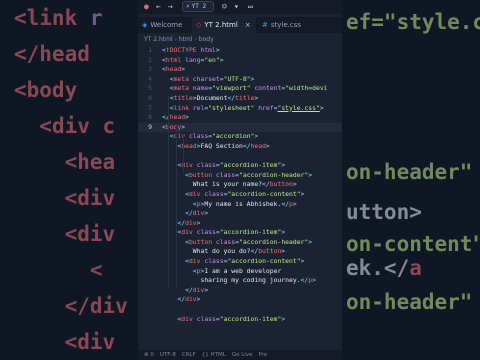  I want to click on tab-label: style.css, so click(286, 25).